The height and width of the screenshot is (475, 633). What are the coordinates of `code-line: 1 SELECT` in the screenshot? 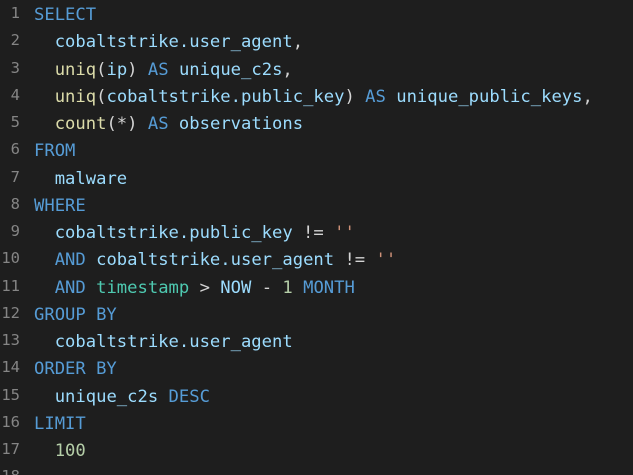 It's located at (316, 15).